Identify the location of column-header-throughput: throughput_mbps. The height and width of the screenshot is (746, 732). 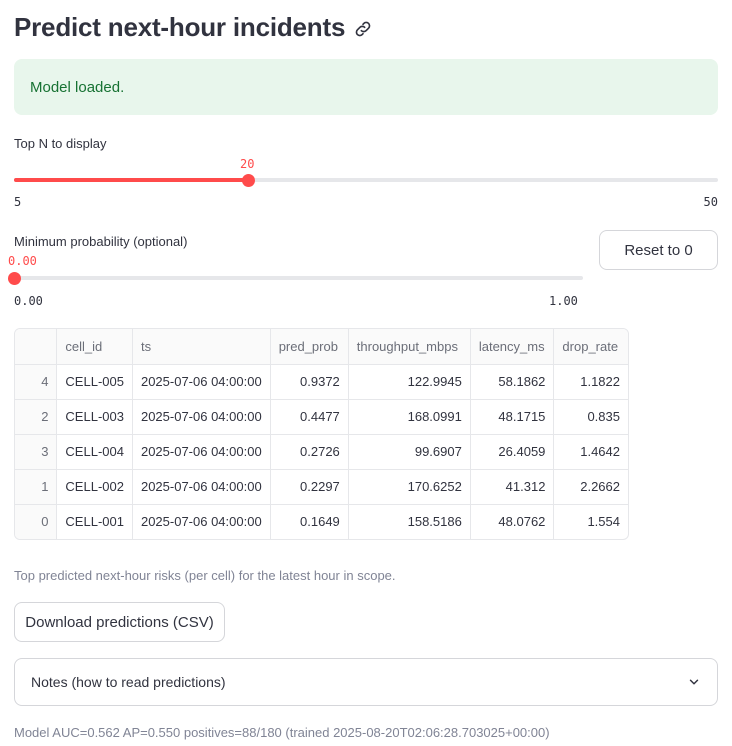
(409, 347).